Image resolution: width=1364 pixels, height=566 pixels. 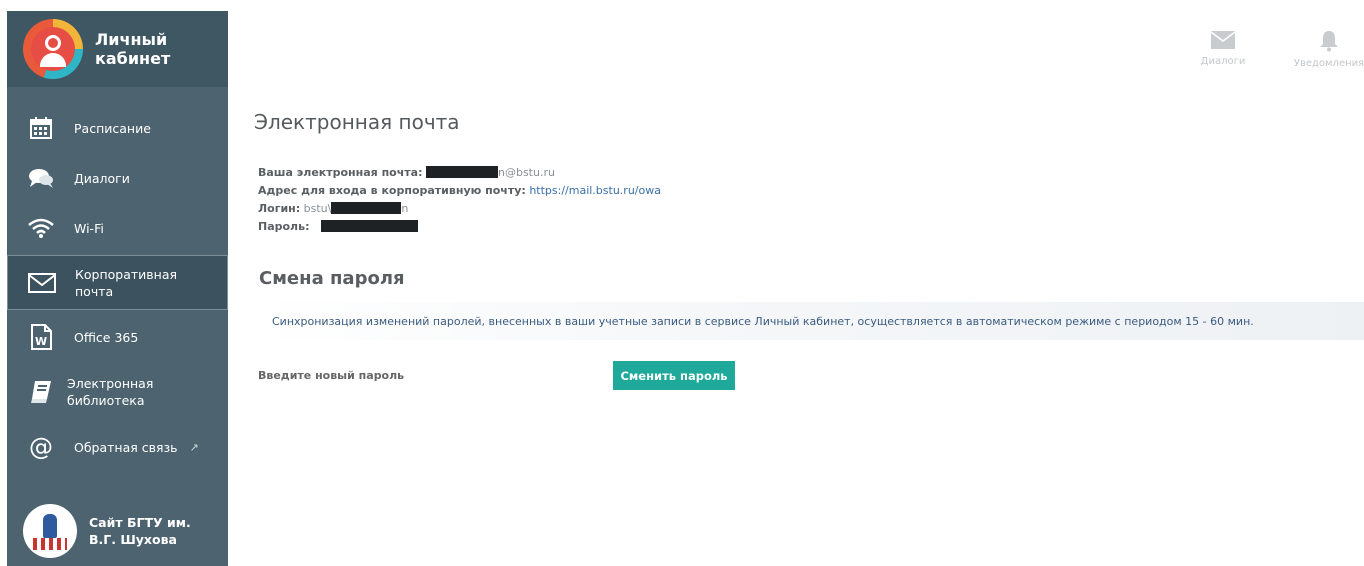 I want to click on brand-logo, so click(x=53, y=49).